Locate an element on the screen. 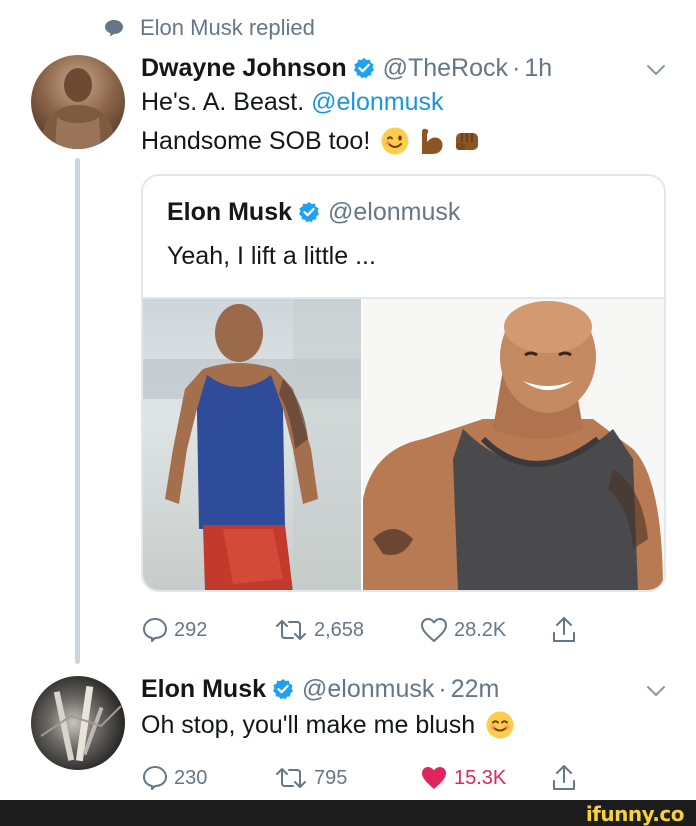 This screenshot has width=696, height=826. tweet-text: He's. A. Beast. is located at coordinates (223, 102).